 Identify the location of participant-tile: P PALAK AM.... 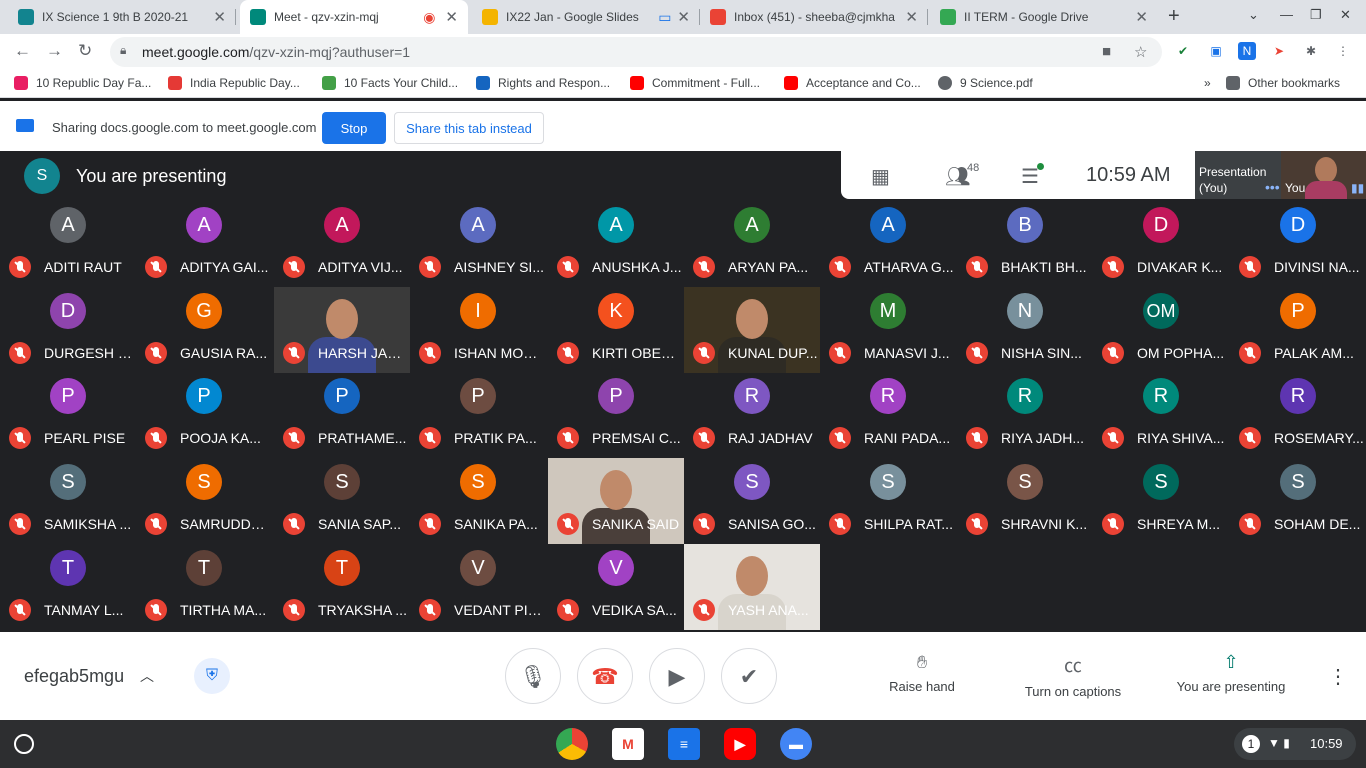
(1298, 330).